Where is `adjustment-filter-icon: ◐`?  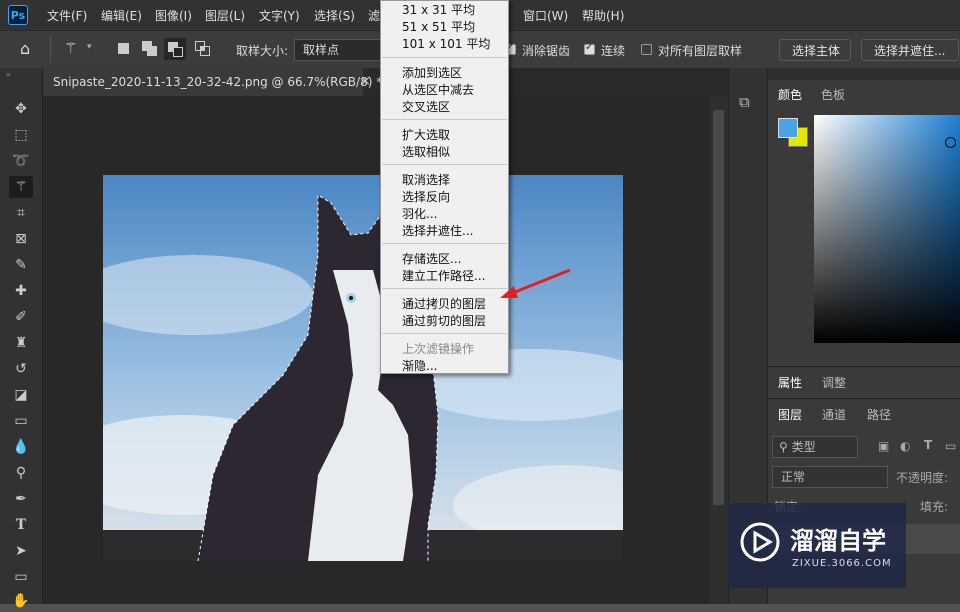
adjustment-filter-icon: ◐ is located at coordinates (905, 446).